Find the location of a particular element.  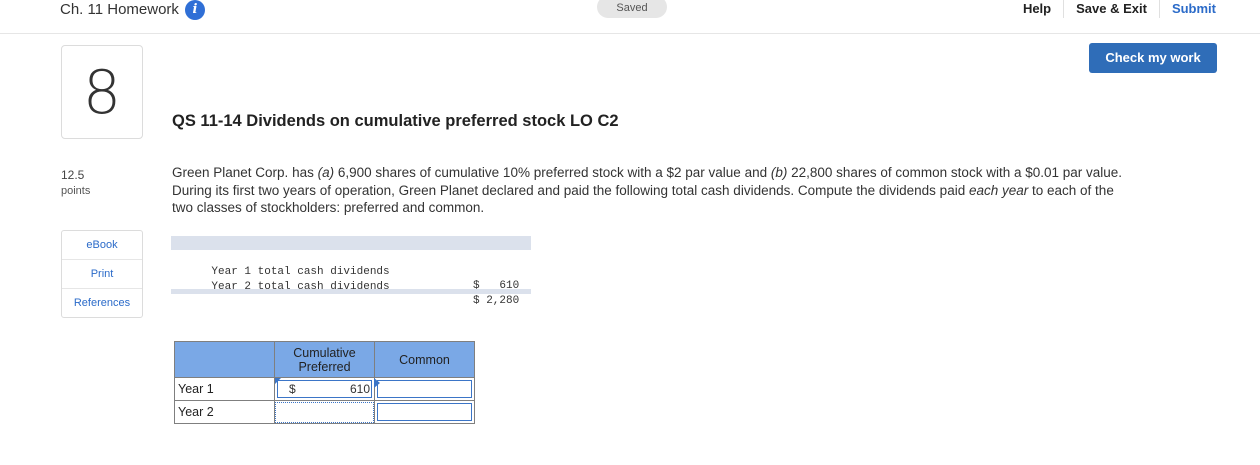

given-row-amount: $ 610 is located at coordinates (496, 286).